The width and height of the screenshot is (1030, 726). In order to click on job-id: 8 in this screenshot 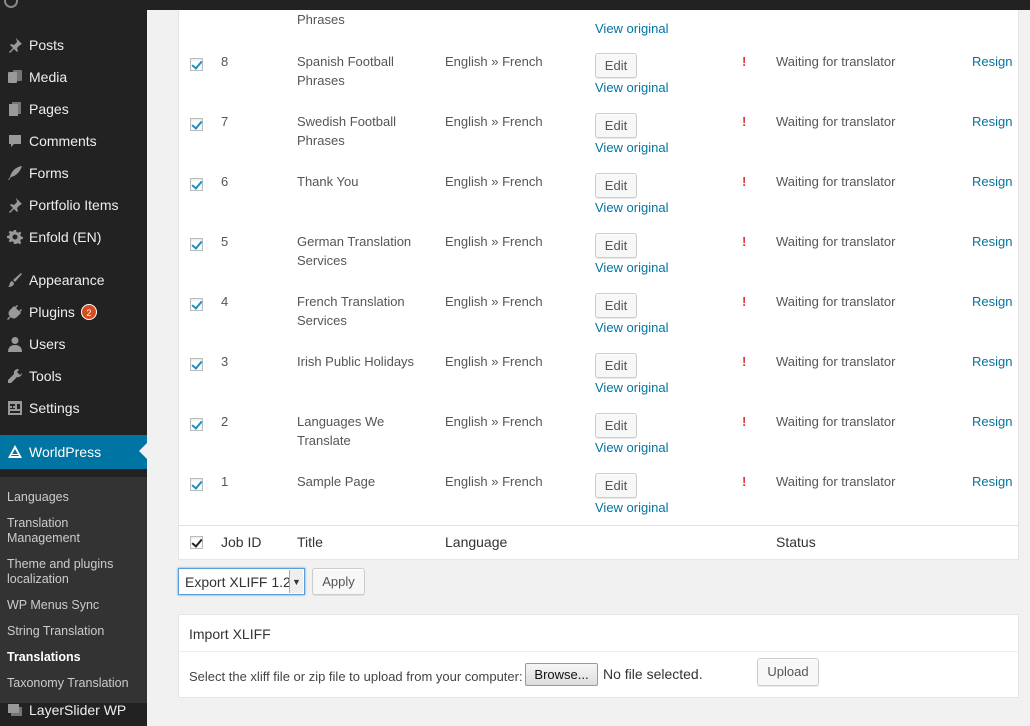, I will do `click(225, 61)`.